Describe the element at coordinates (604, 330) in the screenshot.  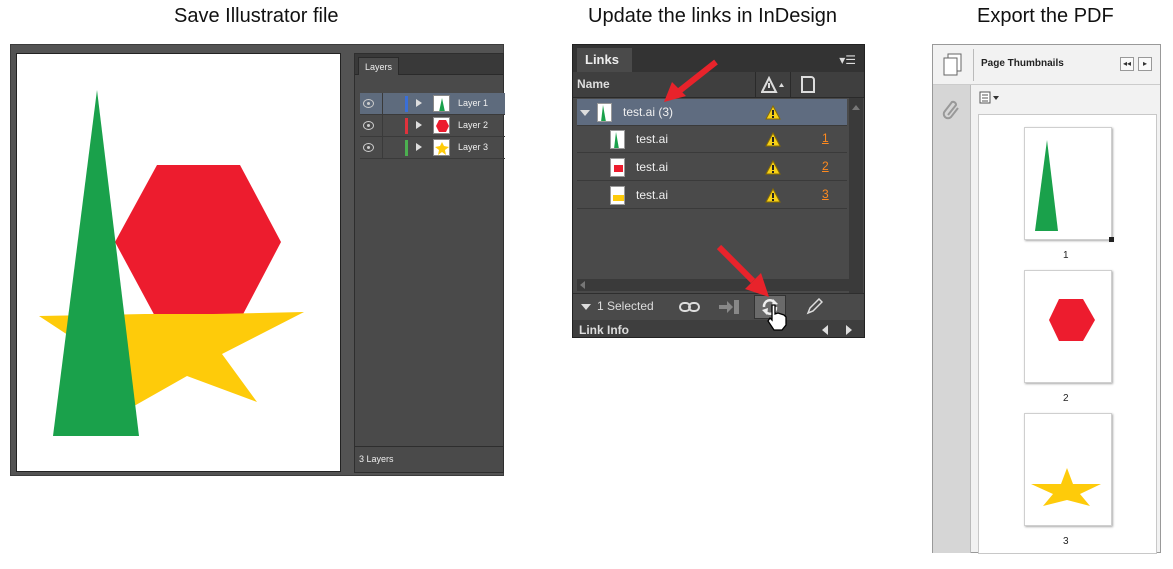
I see `link-info-label: Link Info` at that location.